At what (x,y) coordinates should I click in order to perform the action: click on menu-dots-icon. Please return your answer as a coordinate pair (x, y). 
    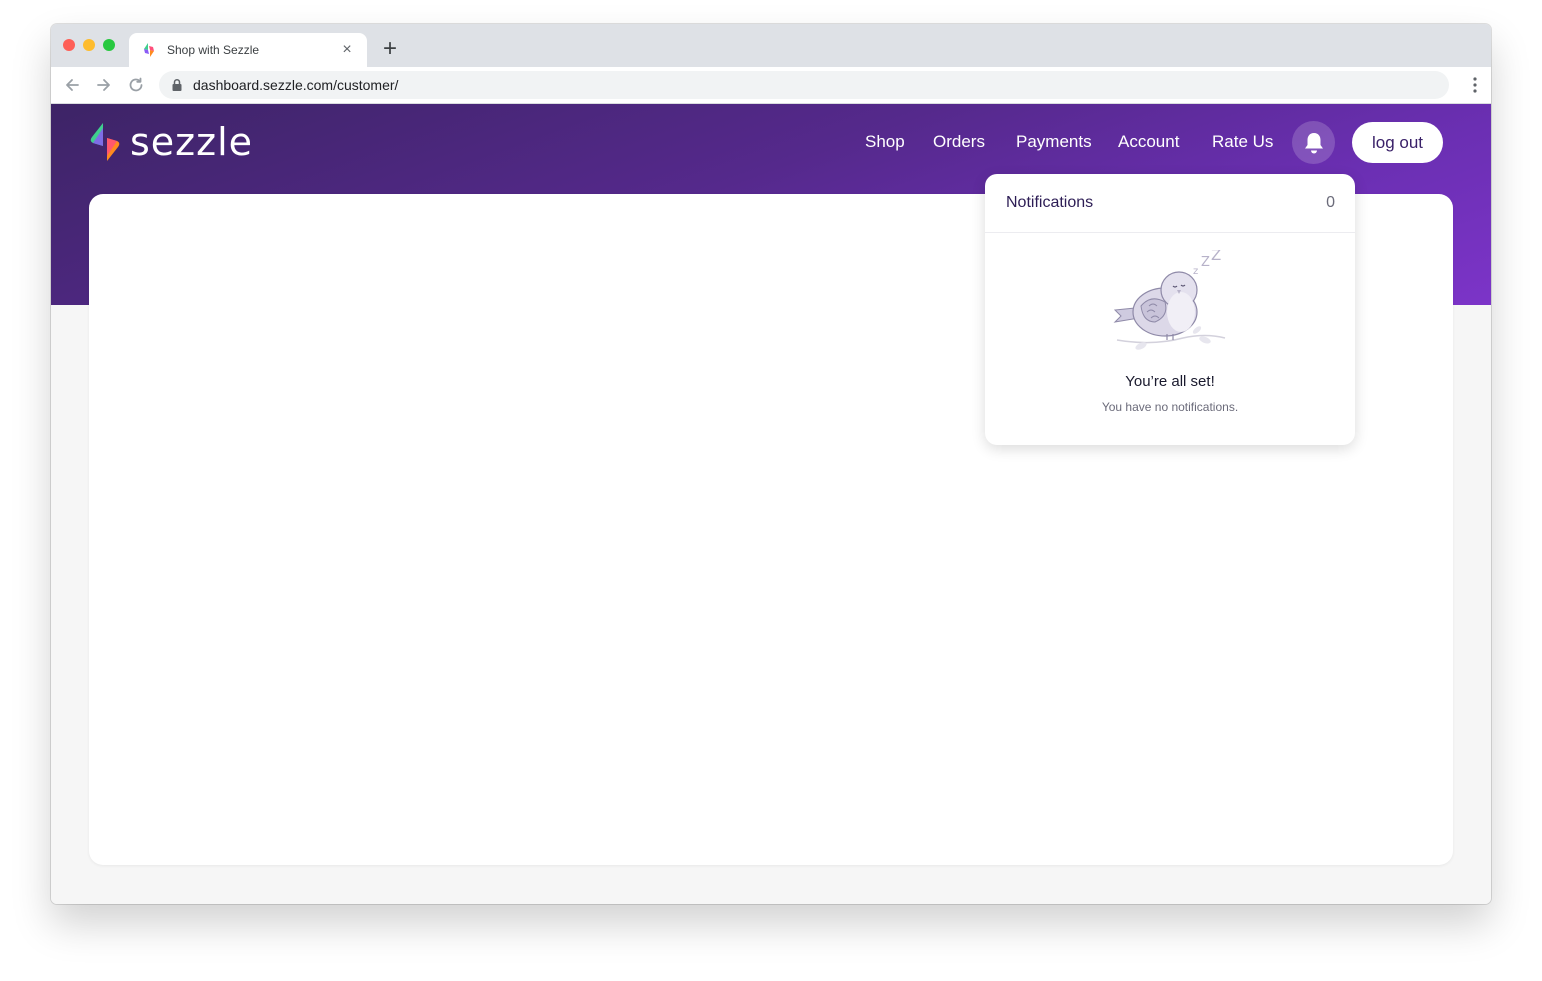
    Looking at the image, I should click on (1475, 85).